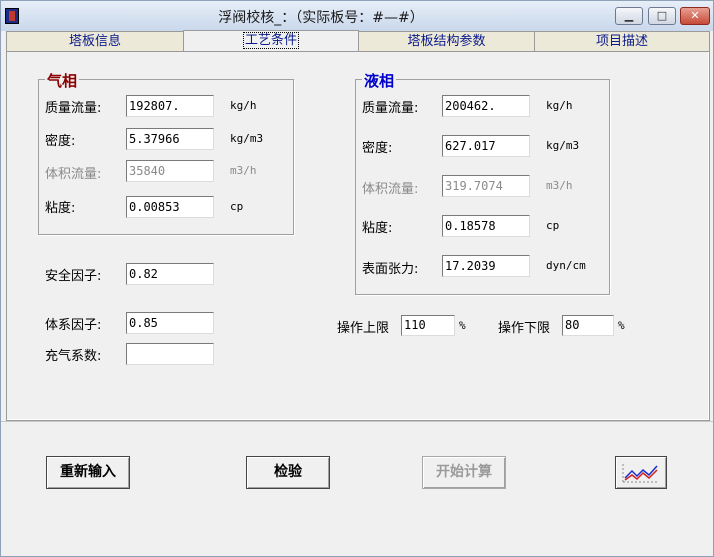 This screenshot has width=714, height=557. Describe the element at coordinates (243, 170) in the screenshot. I see `gas-volume-flow-unit: m3/h` at that location.